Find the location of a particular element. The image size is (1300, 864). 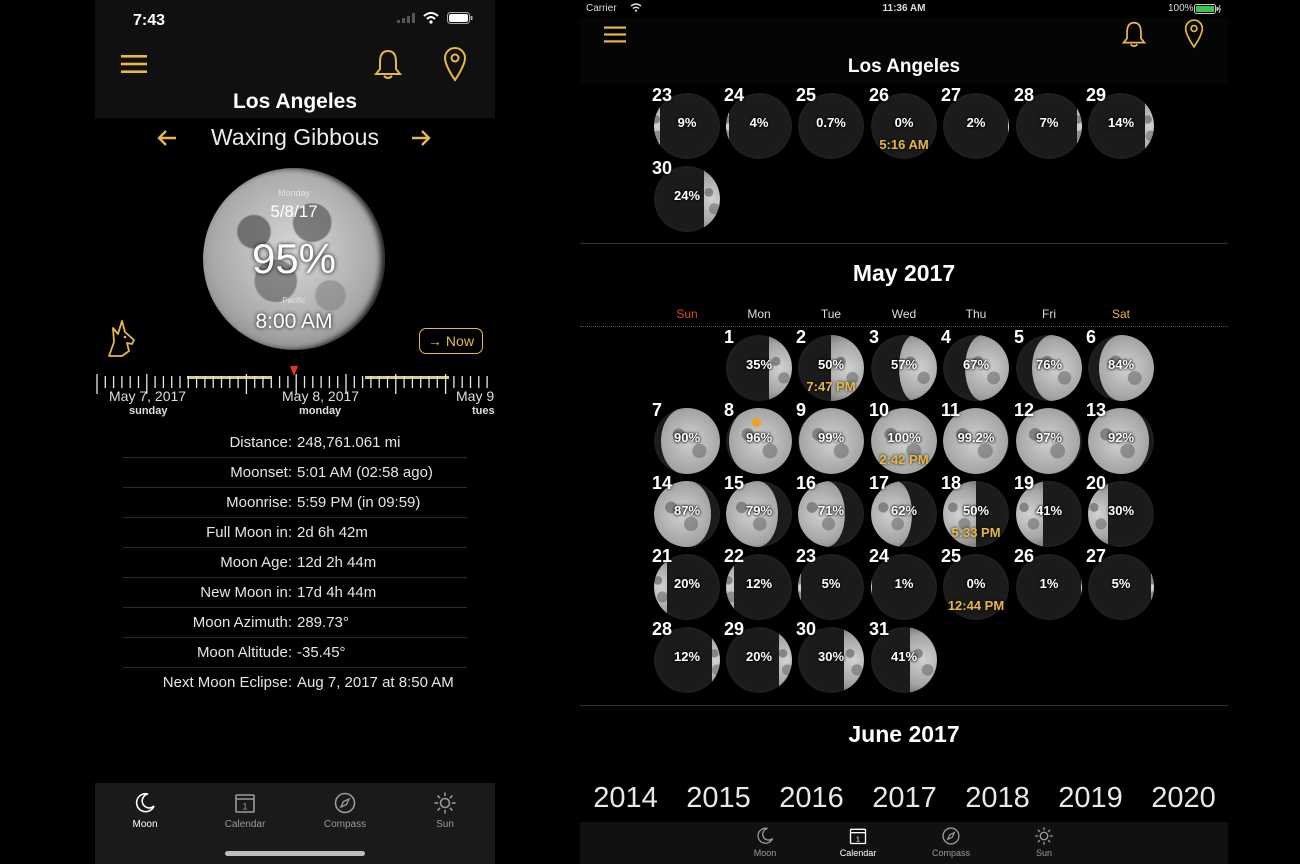

wifi-icon is located at coordinates (431, 18).